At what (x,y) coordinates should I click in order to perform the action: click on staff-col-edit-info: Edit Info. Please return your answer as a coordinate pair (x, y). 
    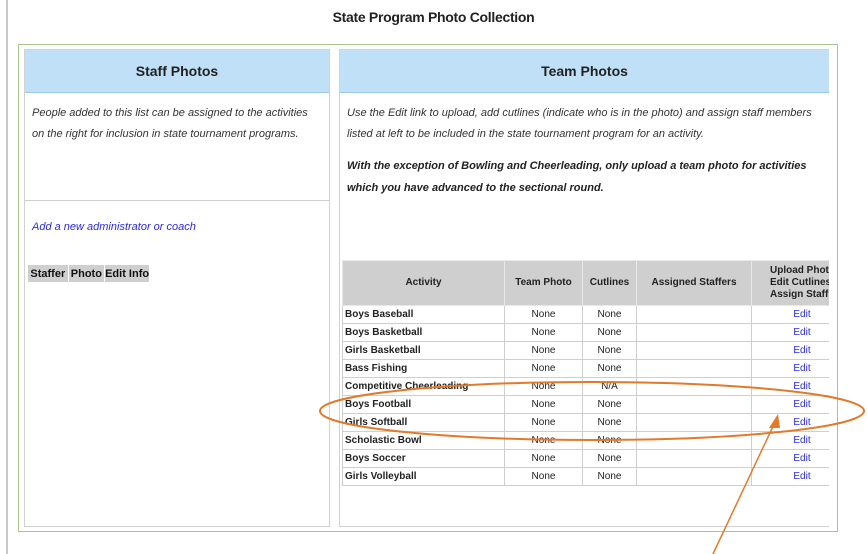
    Looking at the image, I should click on (127, 273).